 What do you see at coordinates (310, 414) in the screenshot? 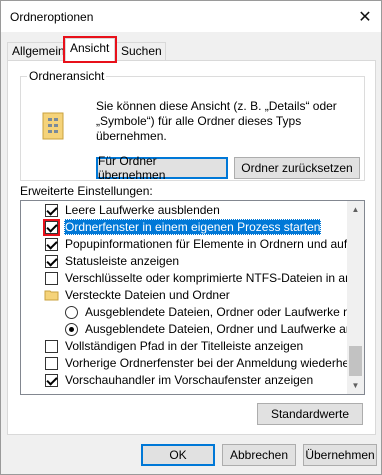
I see `restore-defaults-button: Standardwerte` at bounding box center [310, 414].